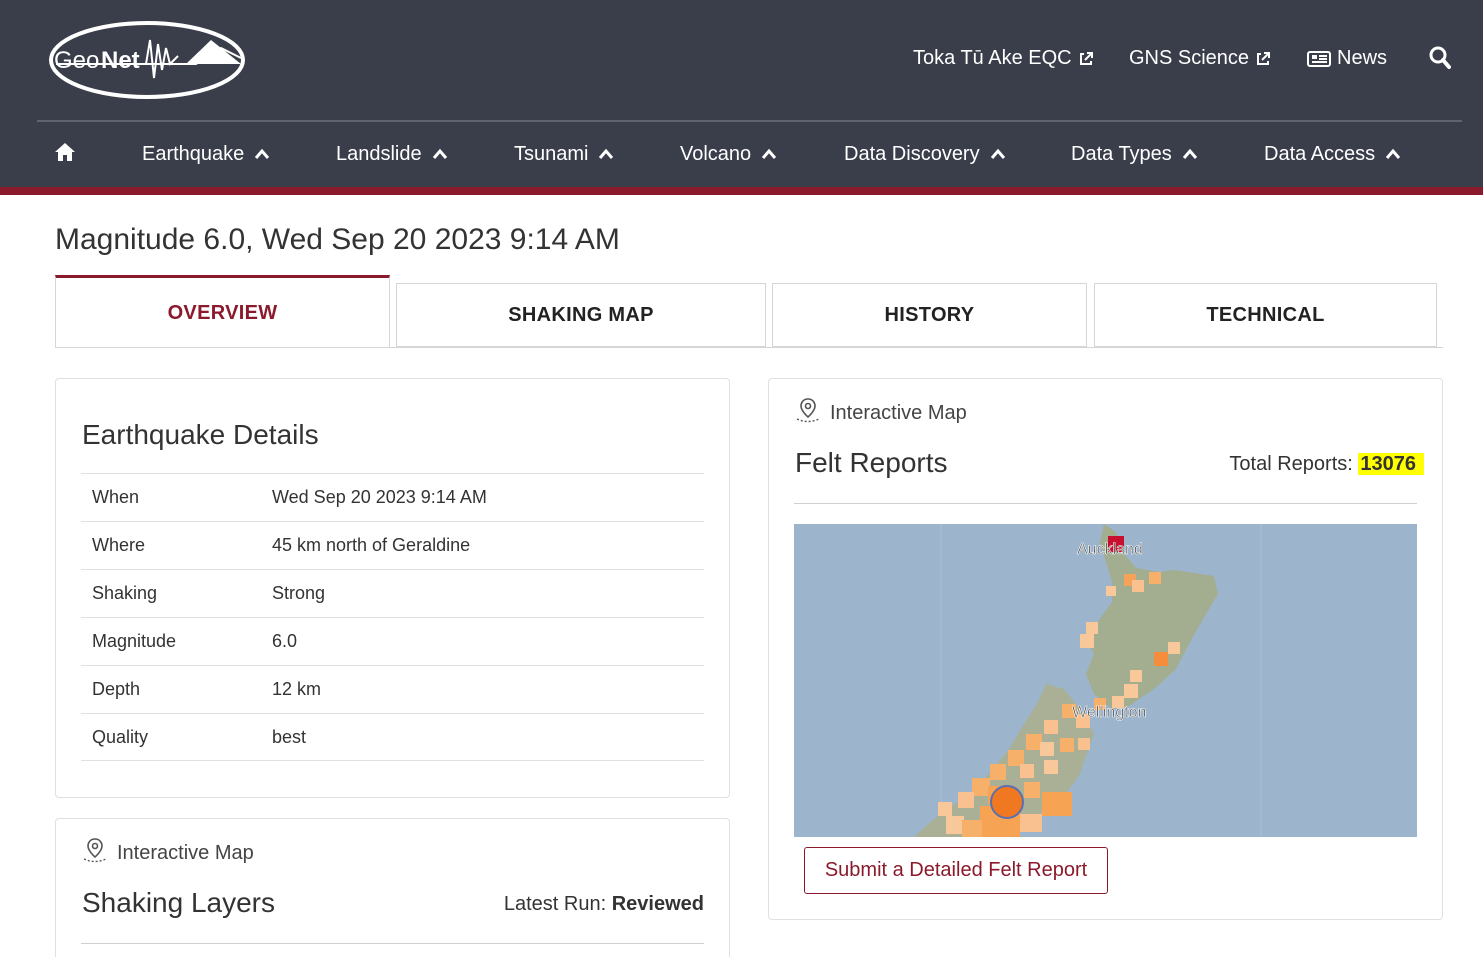 The image size is (1483, 957). Describe the element at coordinates (392, 689) in the screenshot. I see `table-row: Depth 12 km` at that location.